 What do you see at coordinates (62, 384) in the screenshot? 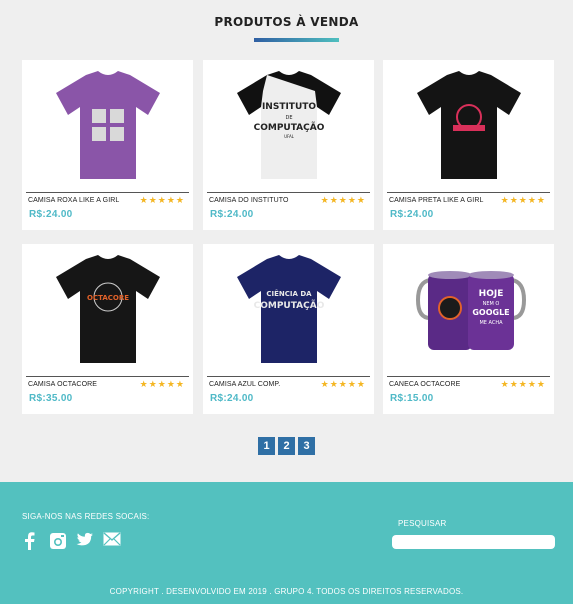
I see `product-name: CAMISA OCTACORE` at bounding box center [62, 384].